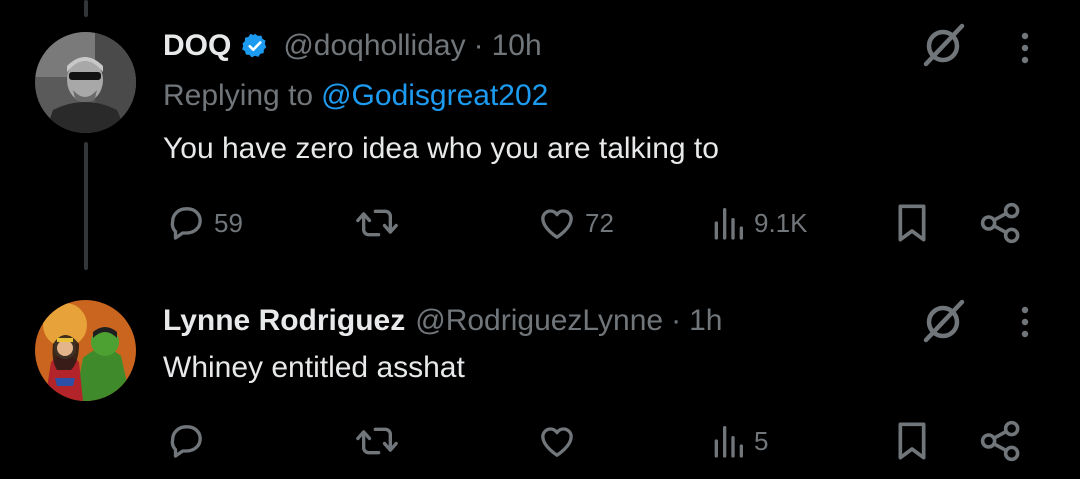  I want to click on handle: @RodriguezLynne, so click(539, 321).